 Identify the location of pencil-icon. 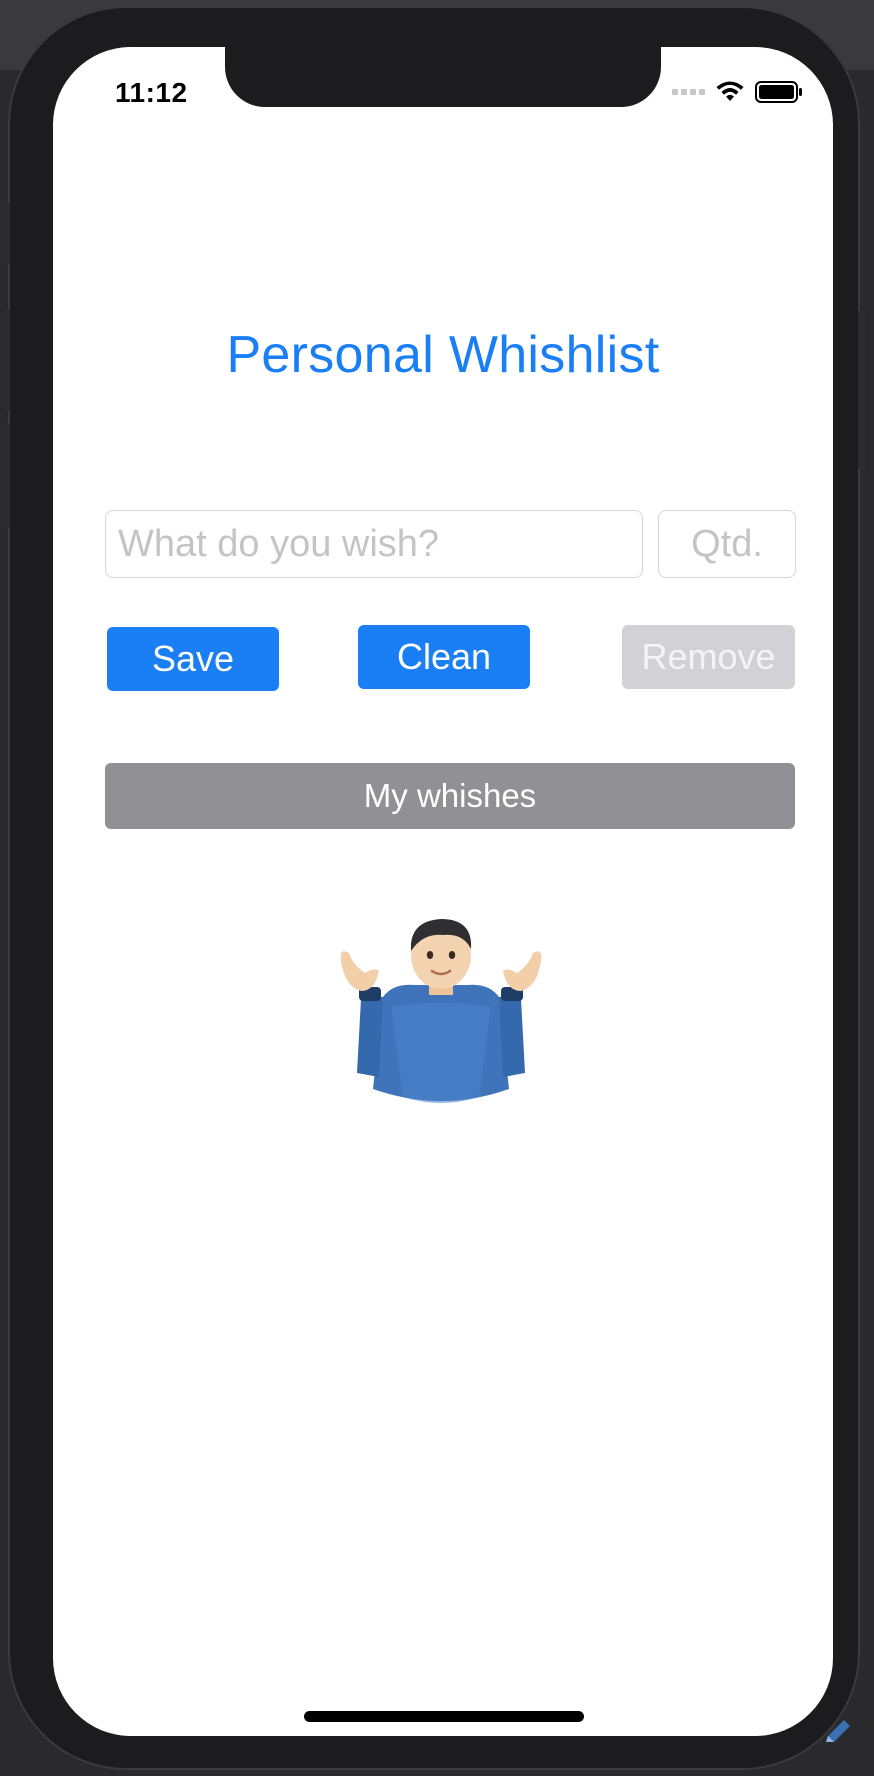
(838, 1732).